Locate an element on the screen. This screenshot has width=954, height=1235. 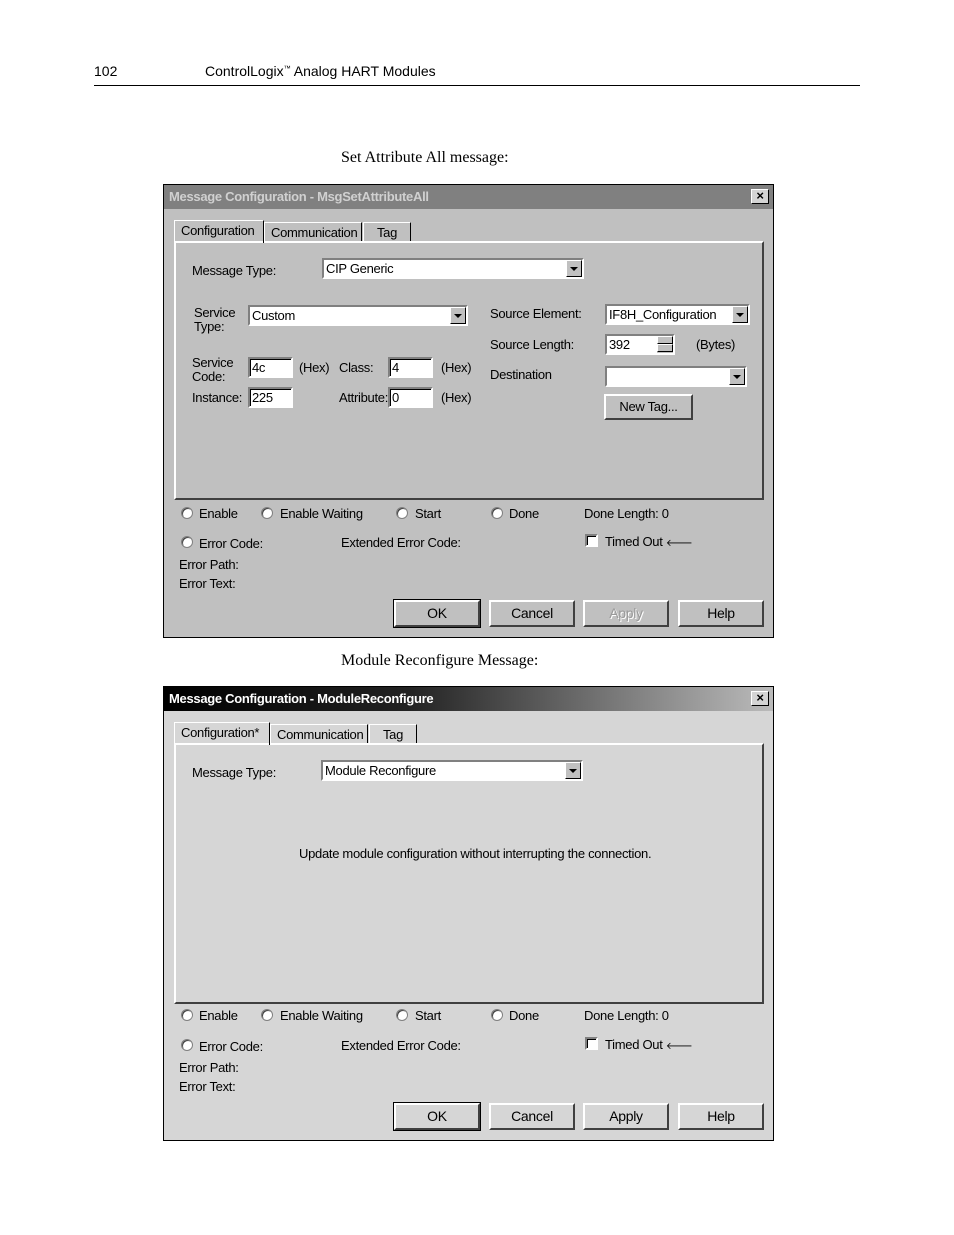
source-element-select: IF8H_Configuration is located at coordinates (677, 314).